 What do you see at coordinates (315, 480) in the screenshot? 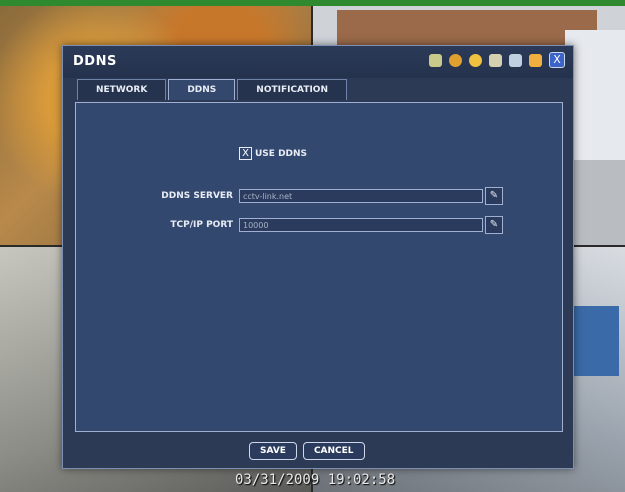
I see `timestamp: 03/31/2009 19:02:58` at bounding box center [315, 480].